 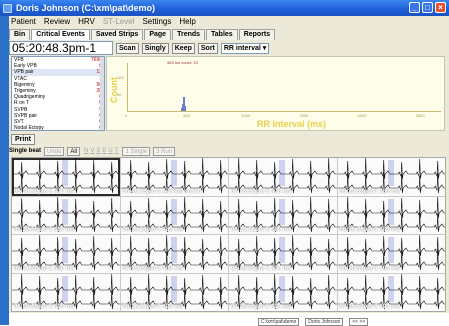 What do you see at coordinates (391, 292) in the screenshot?
I see `ecg-strip: 07:35:58pm-1 494 ms` at bounding box center [391, 292].